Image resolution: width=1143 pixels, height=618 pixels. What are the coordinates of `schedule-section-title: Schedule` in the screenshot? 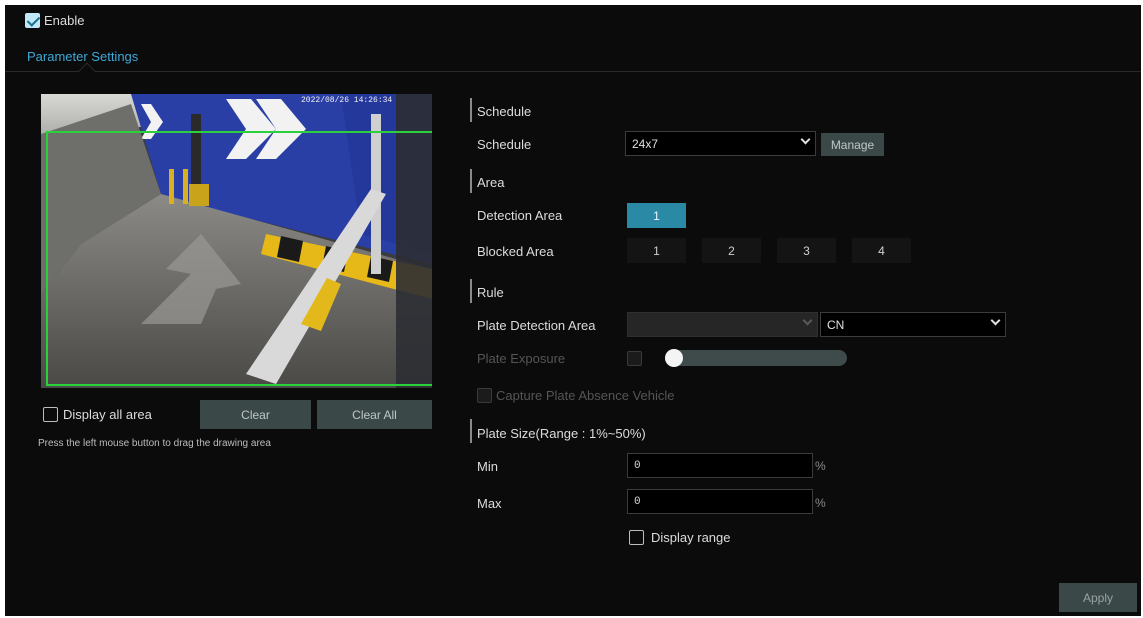 It's located at (504, 111).